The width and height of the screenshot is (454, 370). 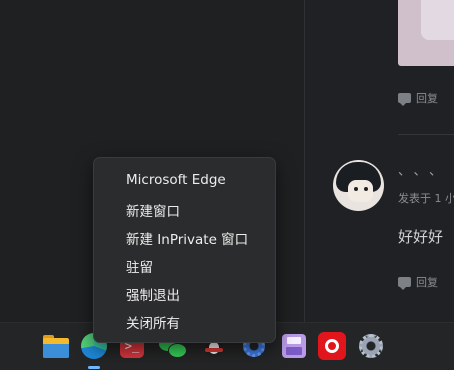 I want to click on reply-button-2: 回复, so click(x=418, y=282).